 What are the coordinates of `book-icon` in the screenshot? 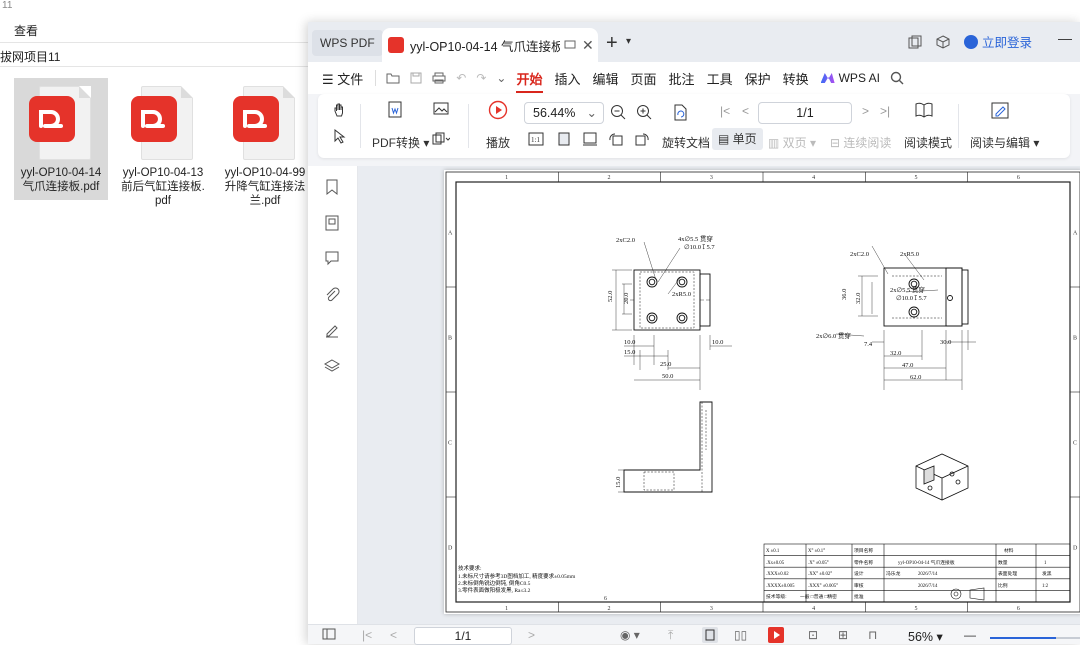 It's located at (924, 110).